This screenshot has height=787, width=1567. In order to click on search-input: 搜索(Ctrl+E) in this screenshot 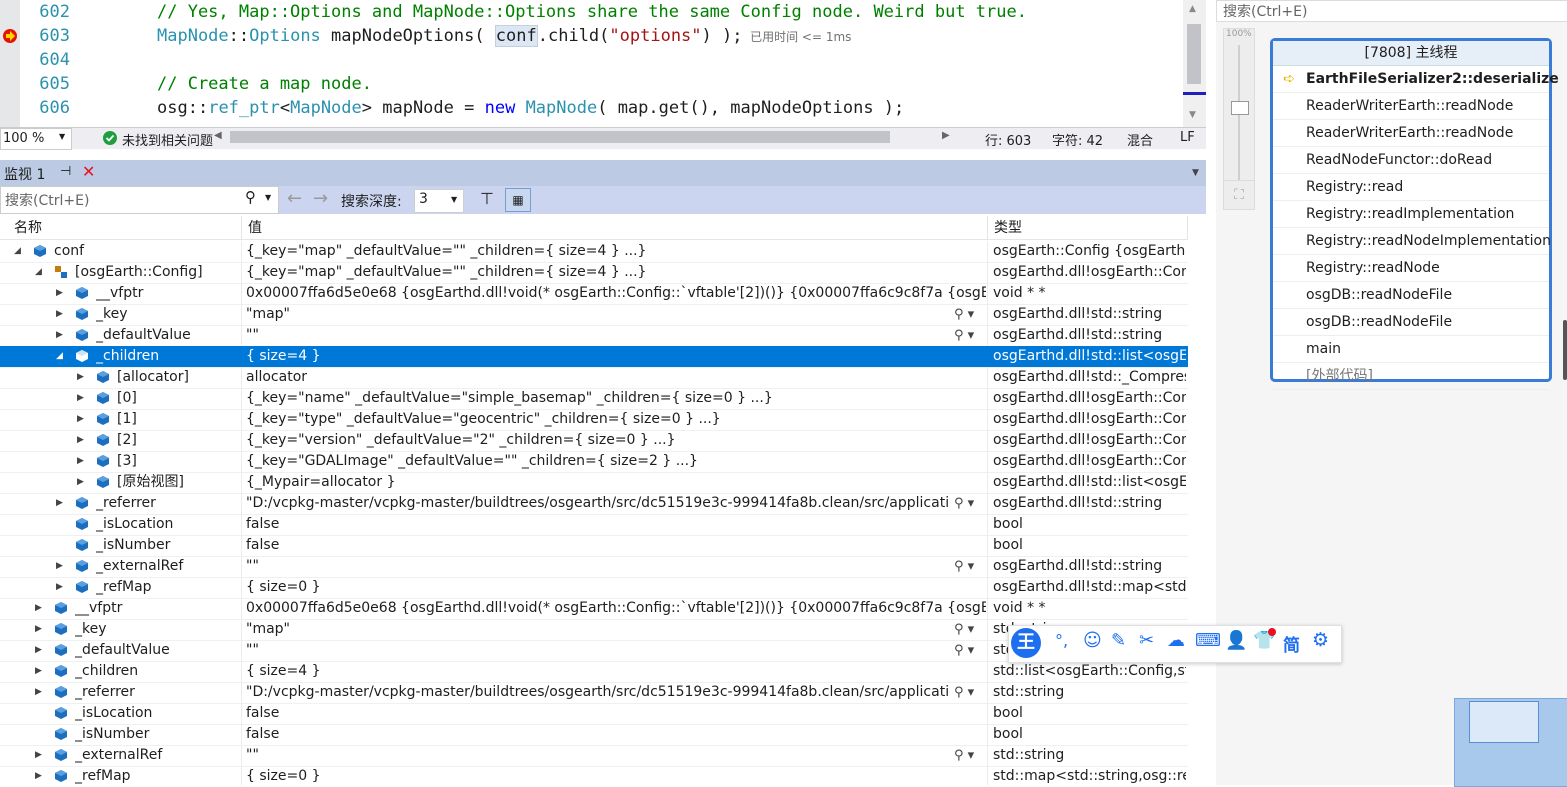, I will do `click(47, 200)`.